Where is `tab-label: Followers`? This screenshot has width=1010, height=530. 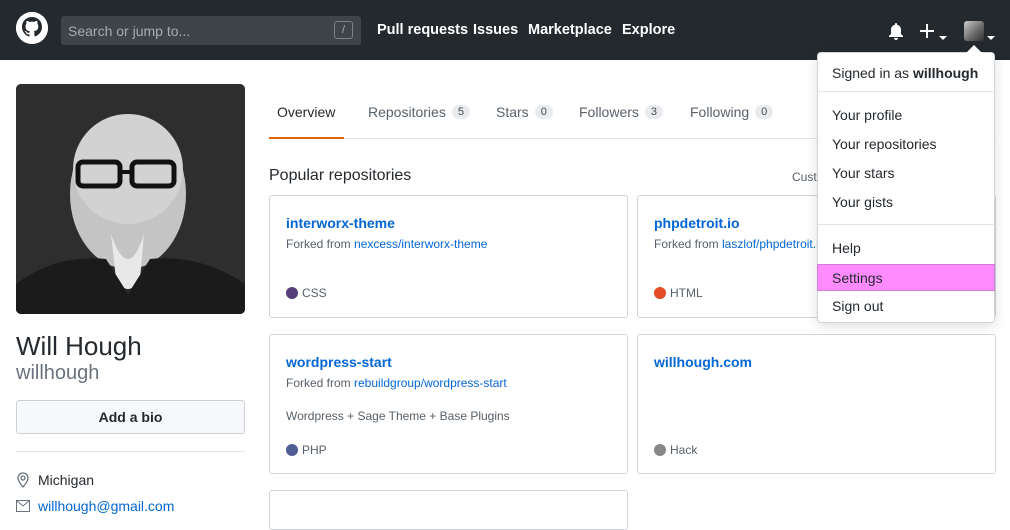 tab-label: Followers is located at coordinates (609, 112).